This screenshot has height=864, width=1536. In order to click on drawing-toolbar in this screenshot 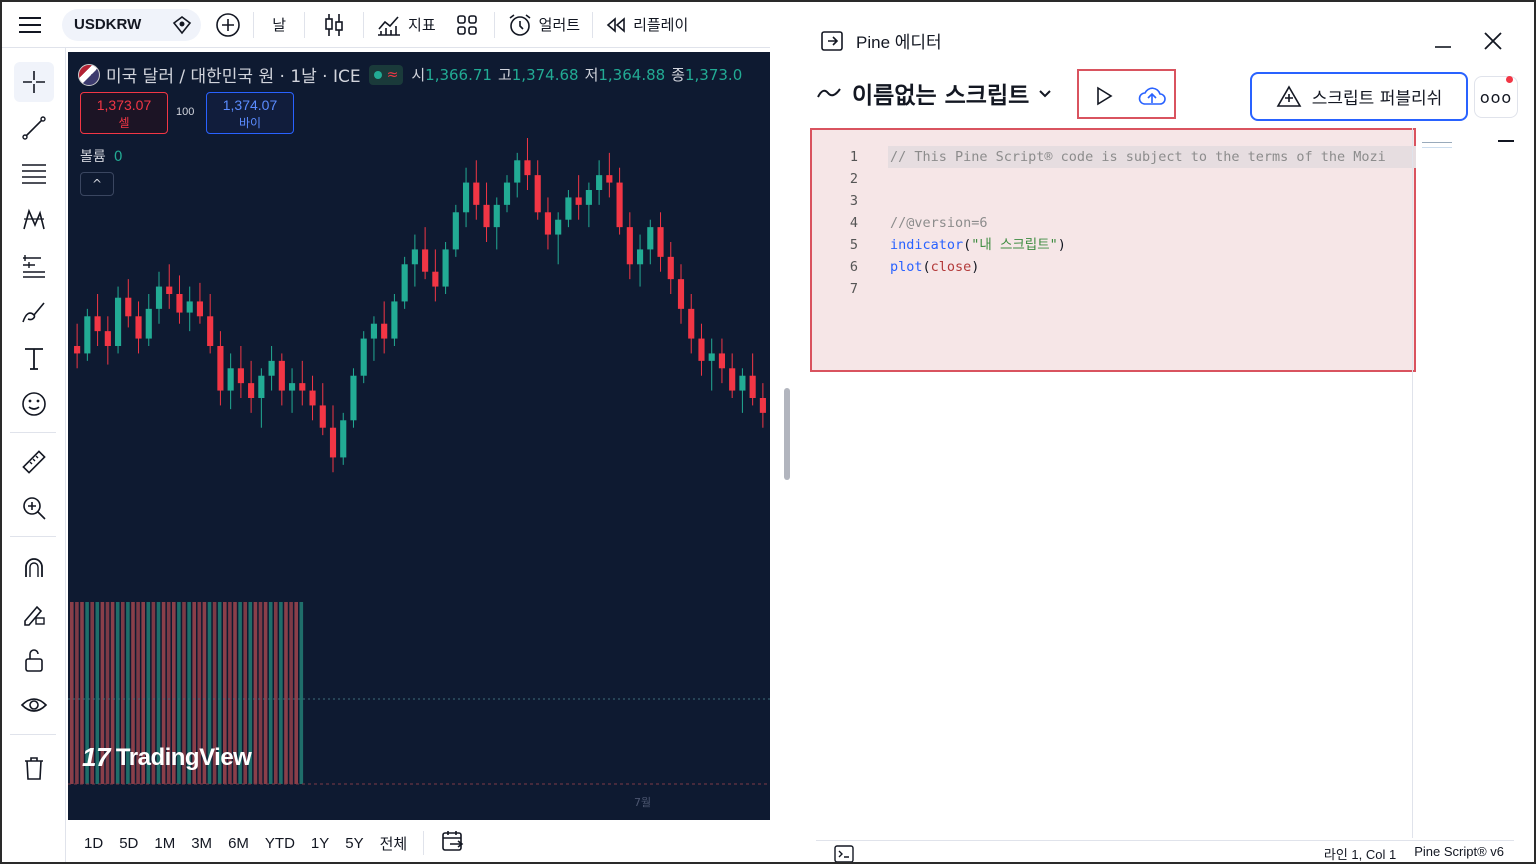, I will do `click(34, 455)`.